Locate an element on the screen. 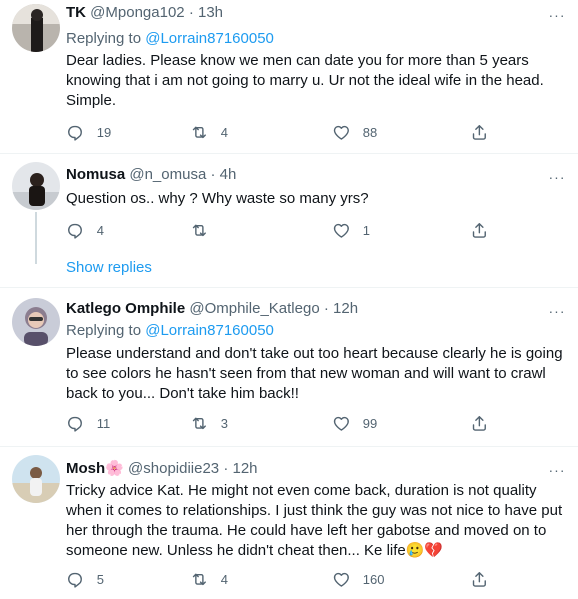 The width and height of the screenshot is (578, 599). thread-line is located at coordinates (36, 238).